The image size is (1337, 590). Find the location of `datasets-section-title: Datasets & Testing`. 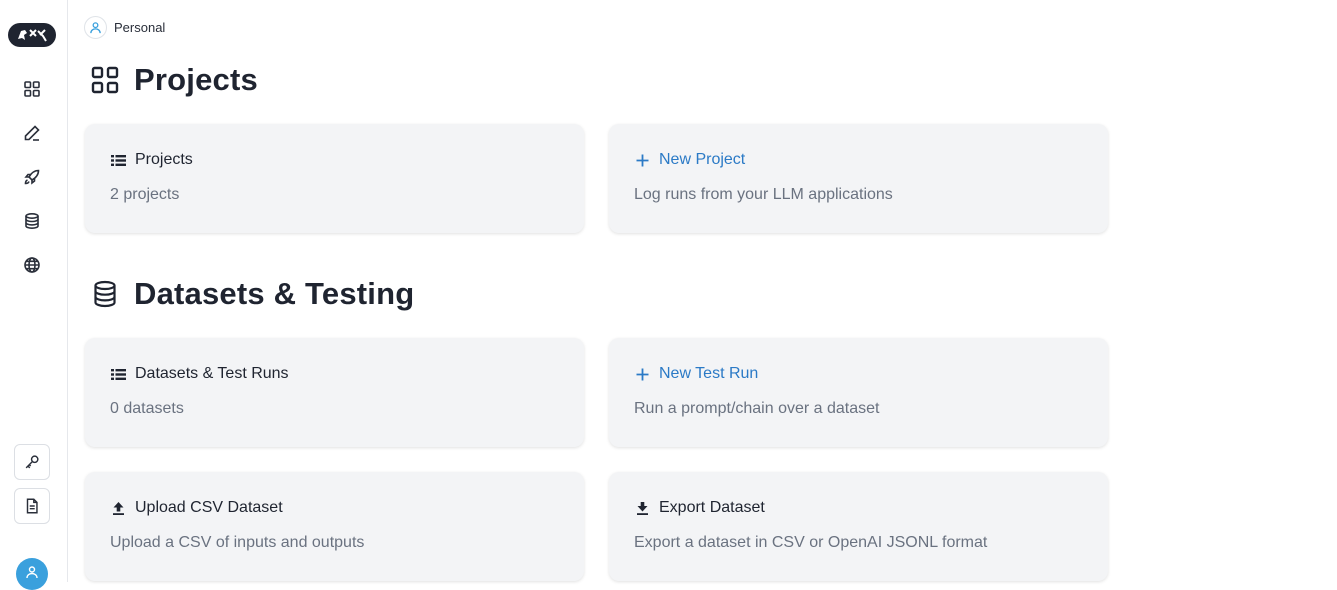

datasets-section-title: Datasets & Testing is located at coordinates (252, 294).